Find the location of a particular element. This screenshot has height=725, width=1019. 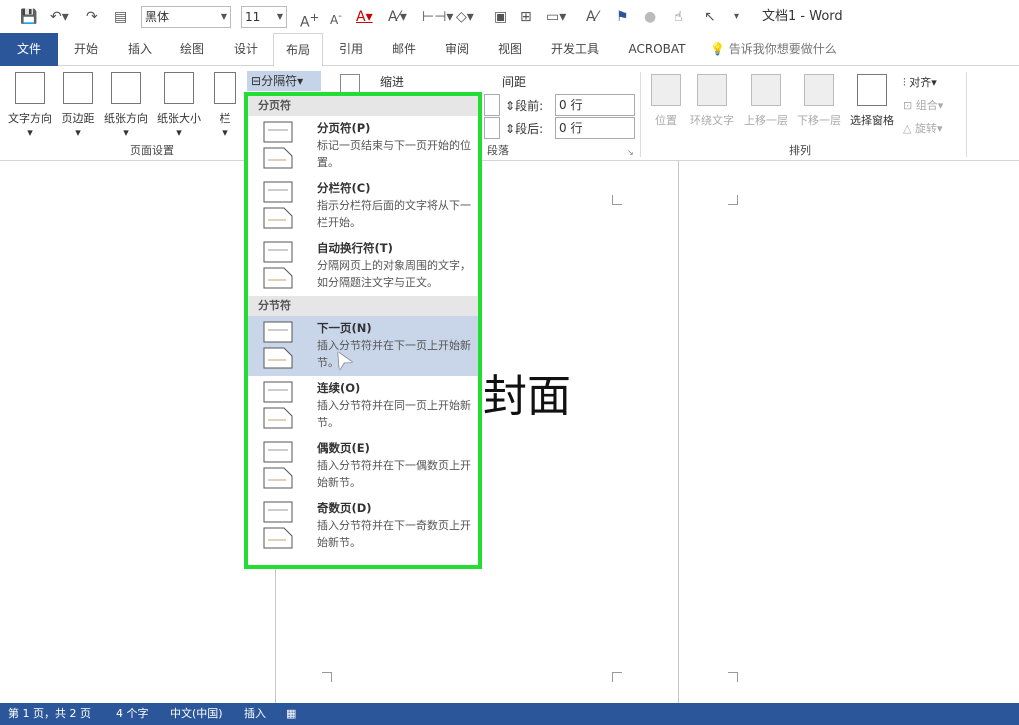

pointer-icon: ↖ is located at coordinates (710, 17).